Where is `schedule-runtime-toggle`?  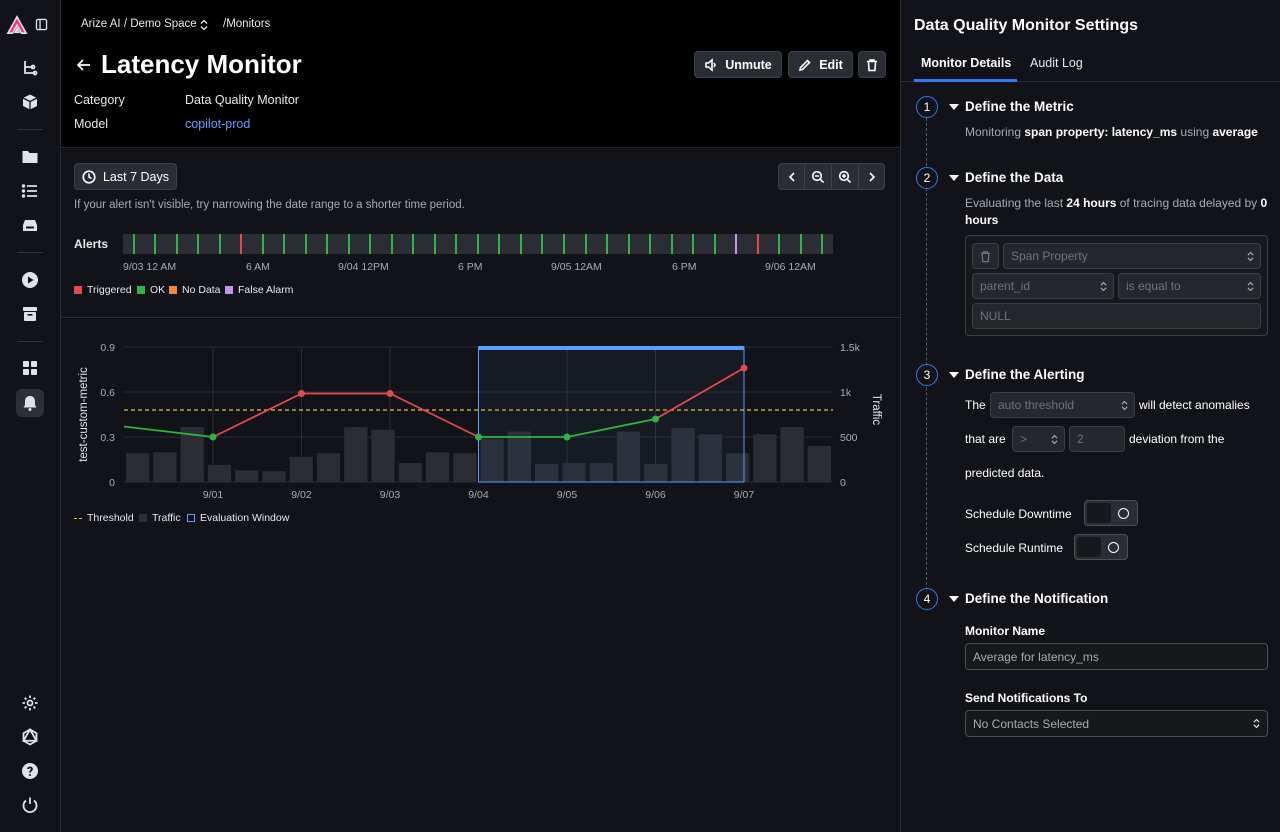
schedule-runtime-toggle is located at coordinates (1101, 547).